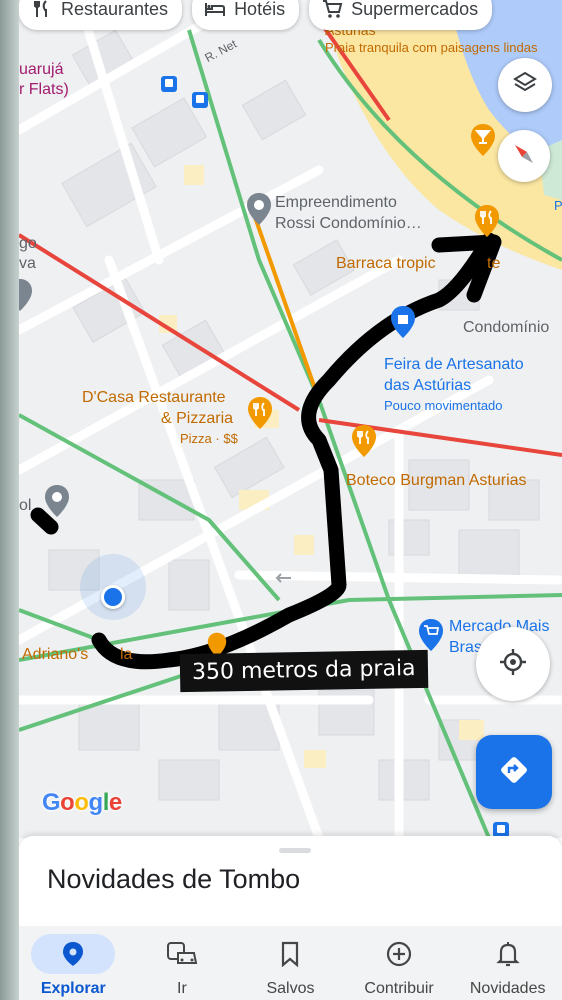 The image size is (562, 1000). What do you see at coordinates (290, 988) in the screenshot?
I see `nav-saved-label: Salvos` at bounding box center [290, 988].